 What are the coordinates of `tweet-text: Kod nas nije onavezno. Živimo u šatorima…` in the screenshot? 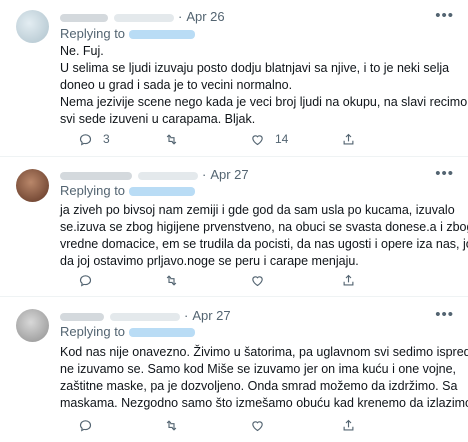 It's located at (264, 377).